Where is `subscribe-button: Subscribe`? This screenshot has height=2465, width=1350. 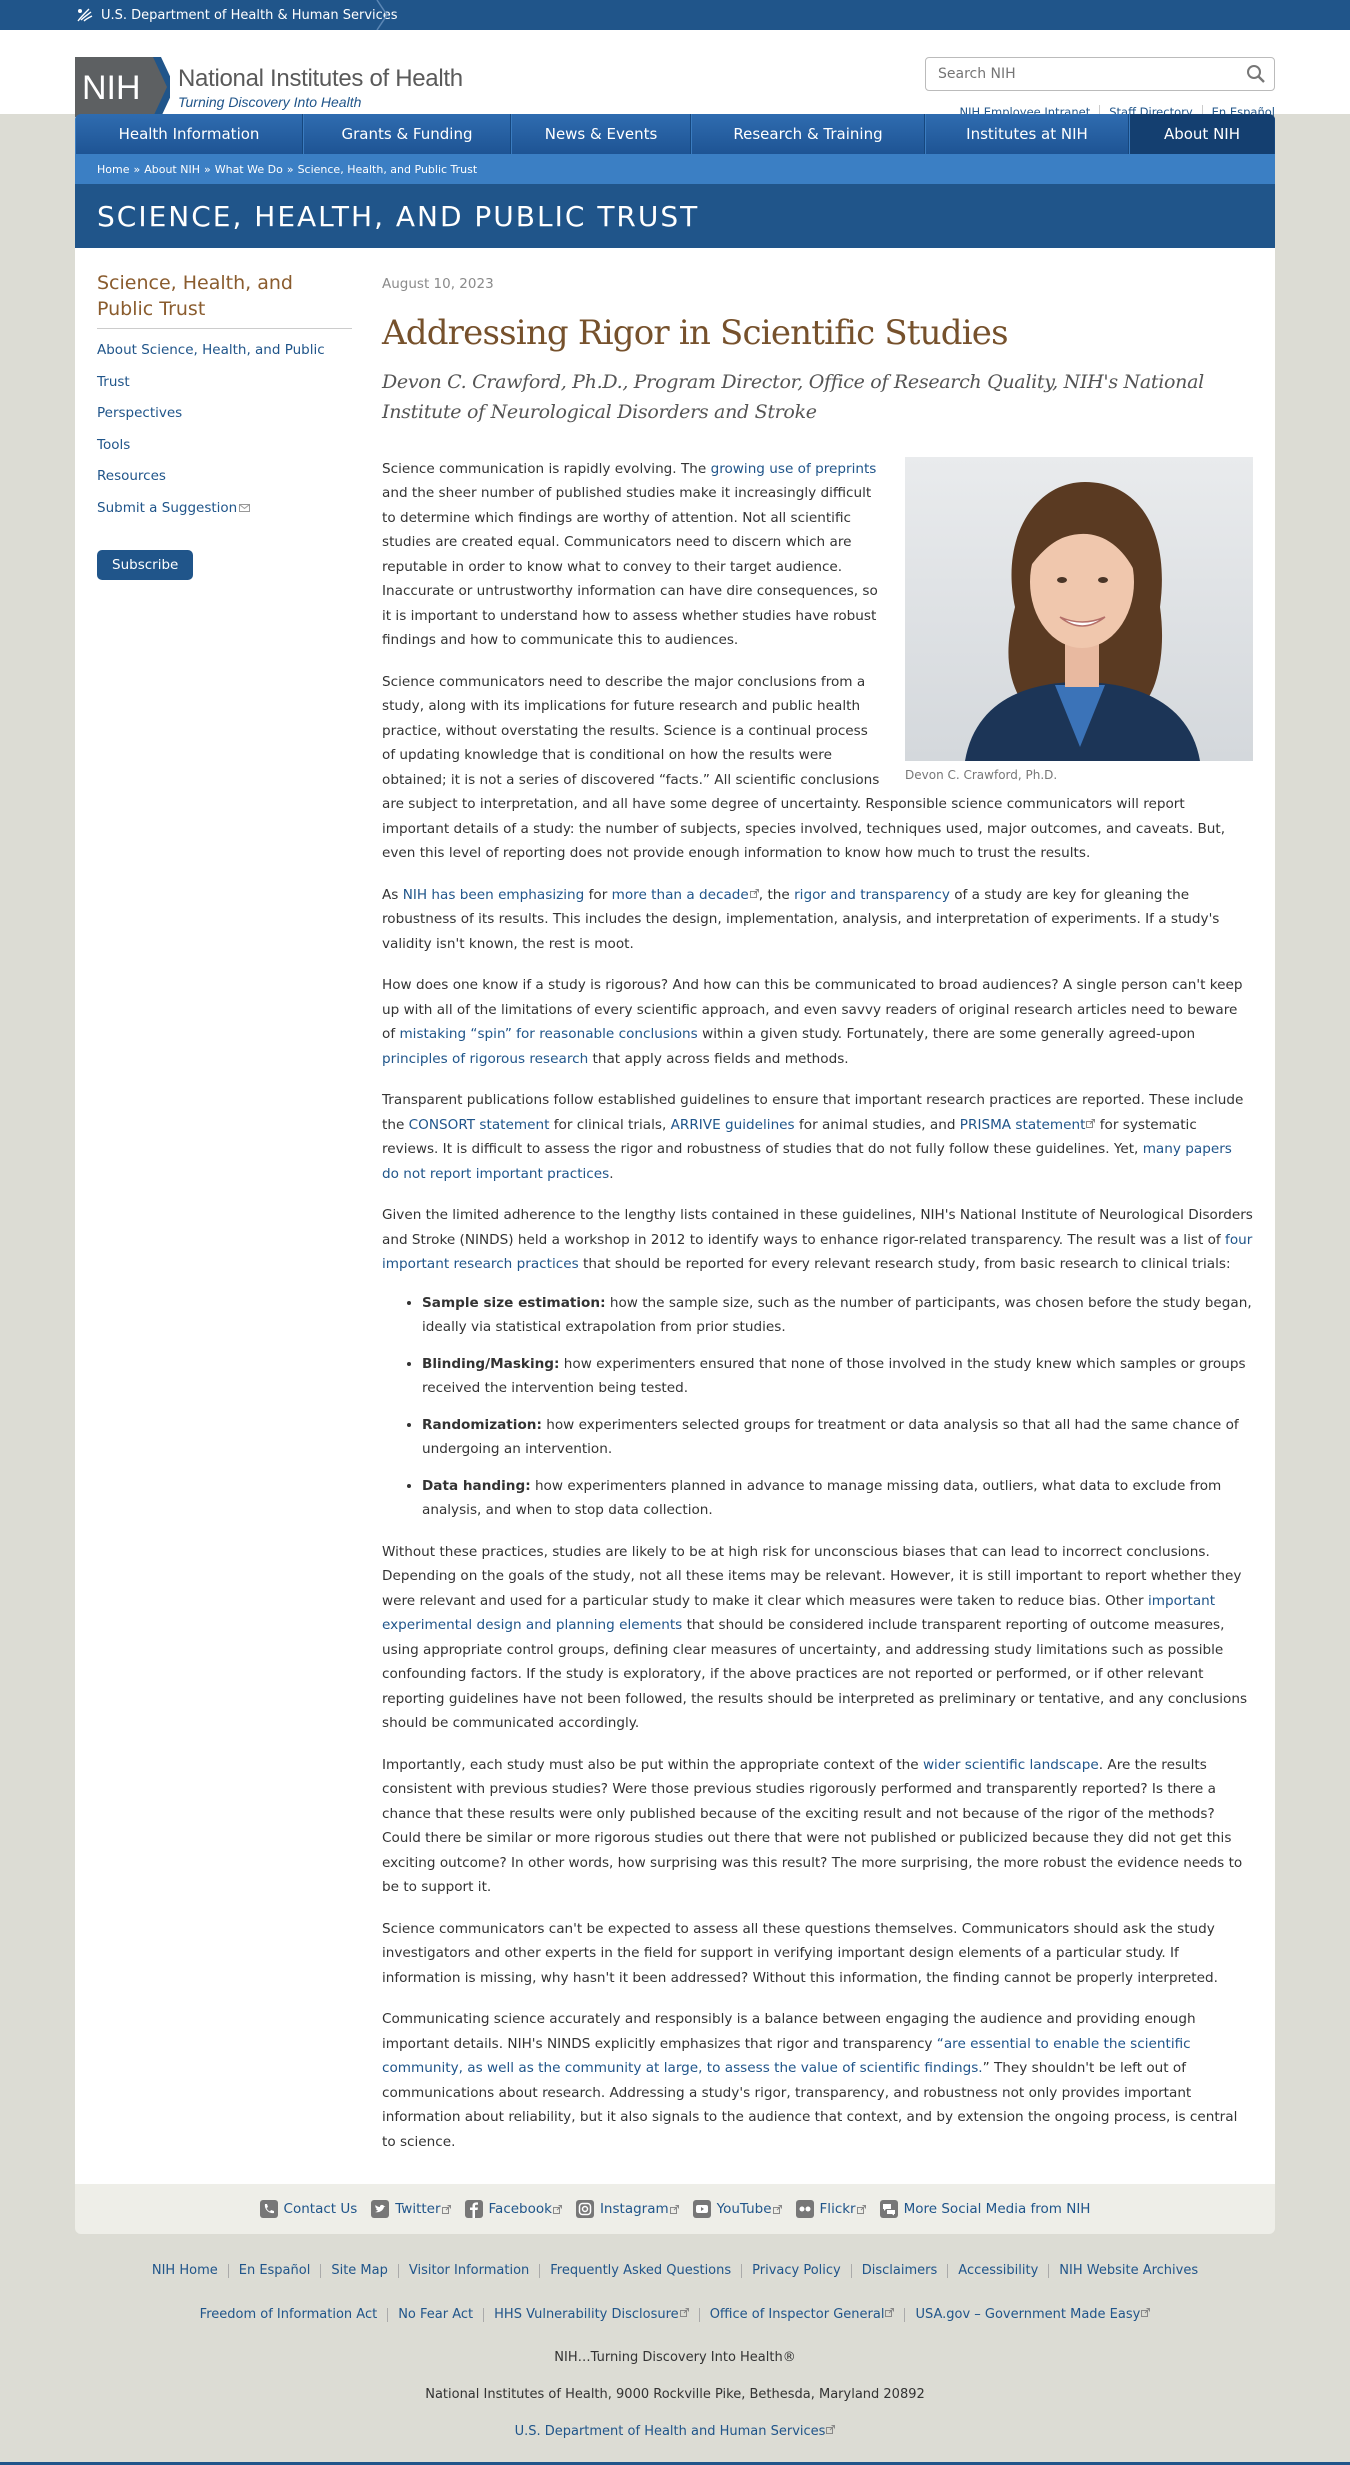
subscribe-button: Subscribe is located at coordinates (145, 565).